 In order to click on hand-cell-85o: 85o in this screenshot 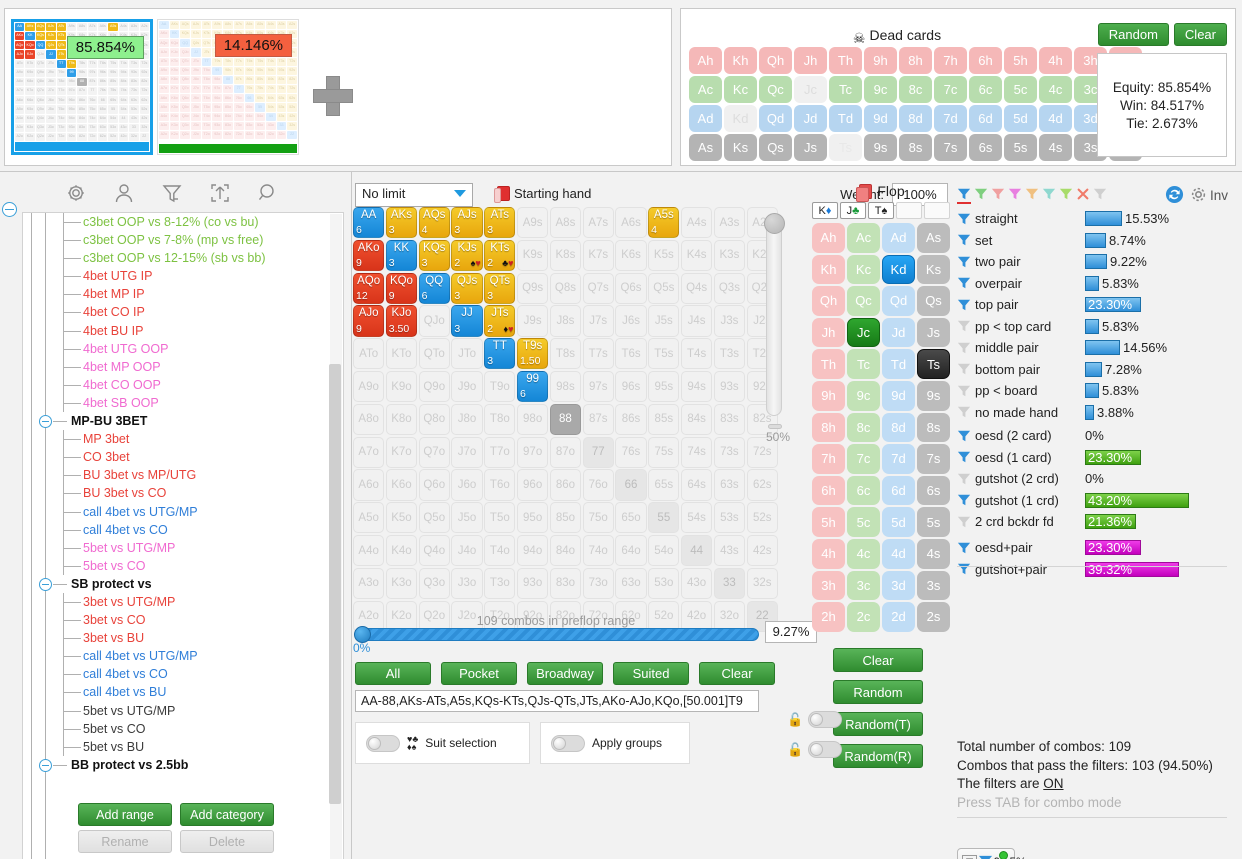, I will do `click(565, 518)`.